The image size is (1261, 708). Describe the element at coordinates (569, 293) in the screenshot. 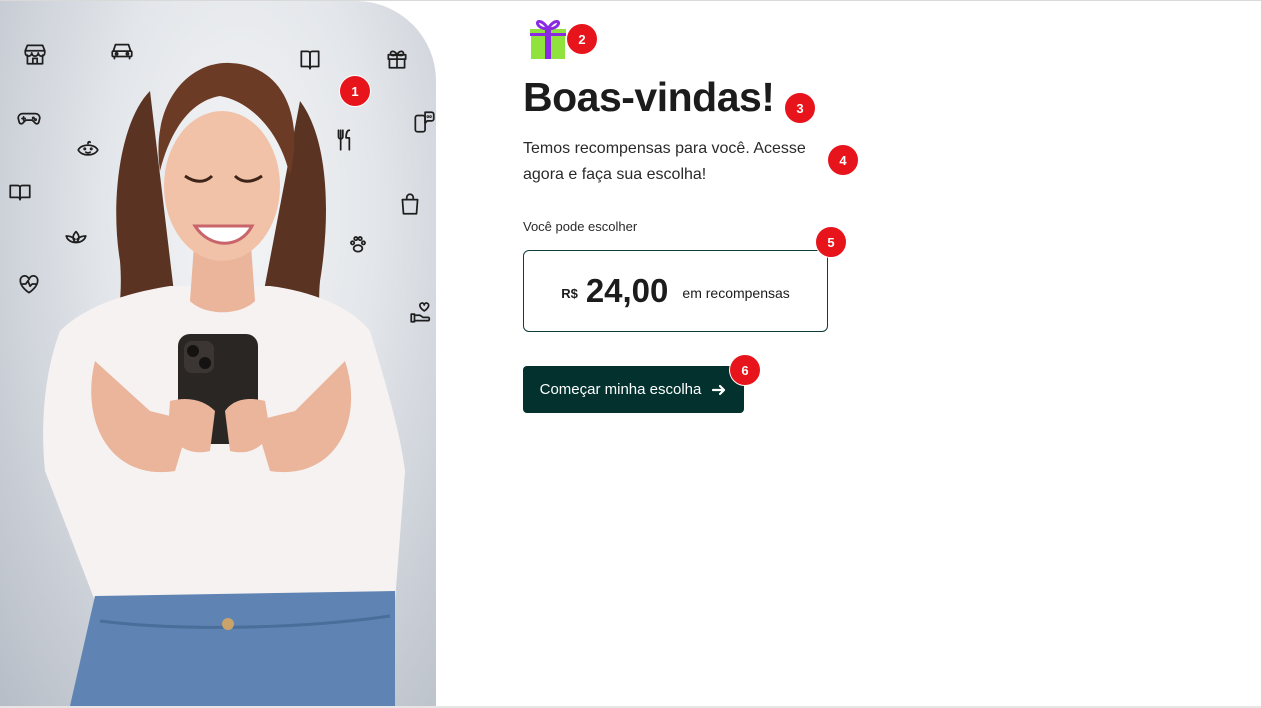

I see `currency-symbol: R$` at that location.